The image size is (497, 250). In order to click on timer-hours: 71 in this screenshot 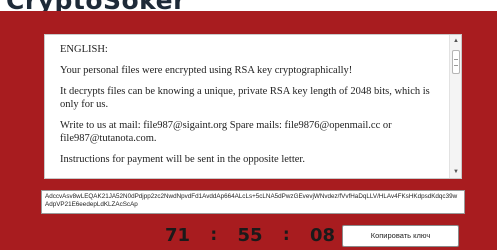, I will do `click(178, 235)`.